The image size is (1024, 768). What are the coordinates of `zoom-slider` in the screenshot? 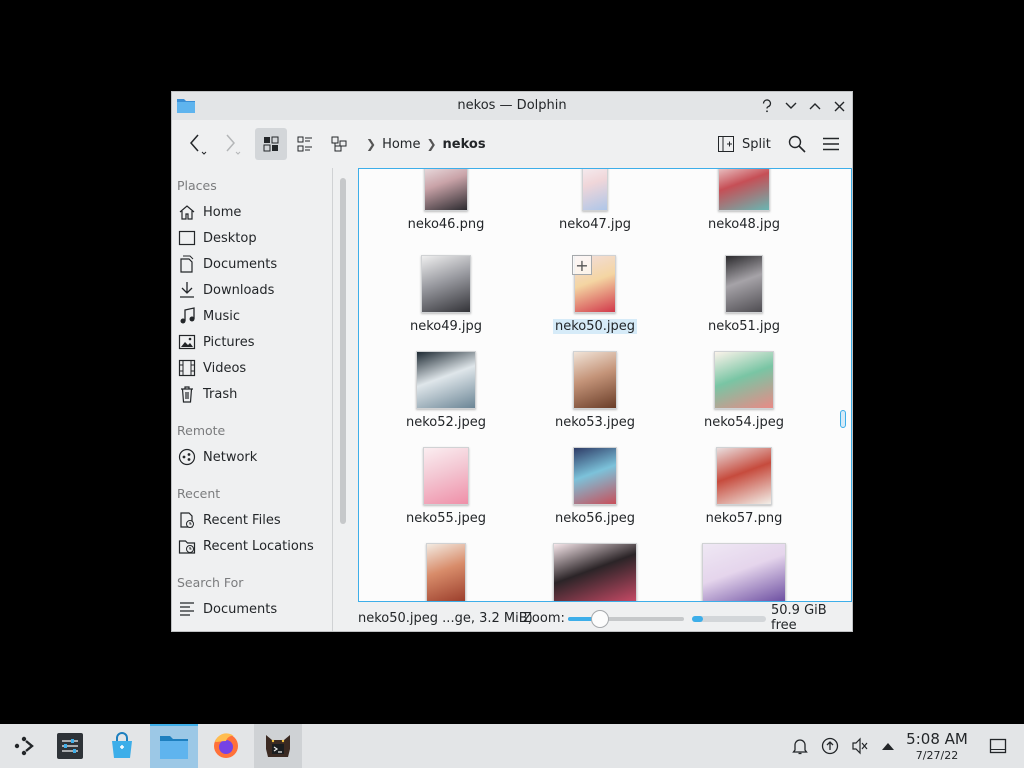 It's located at (626, 619).